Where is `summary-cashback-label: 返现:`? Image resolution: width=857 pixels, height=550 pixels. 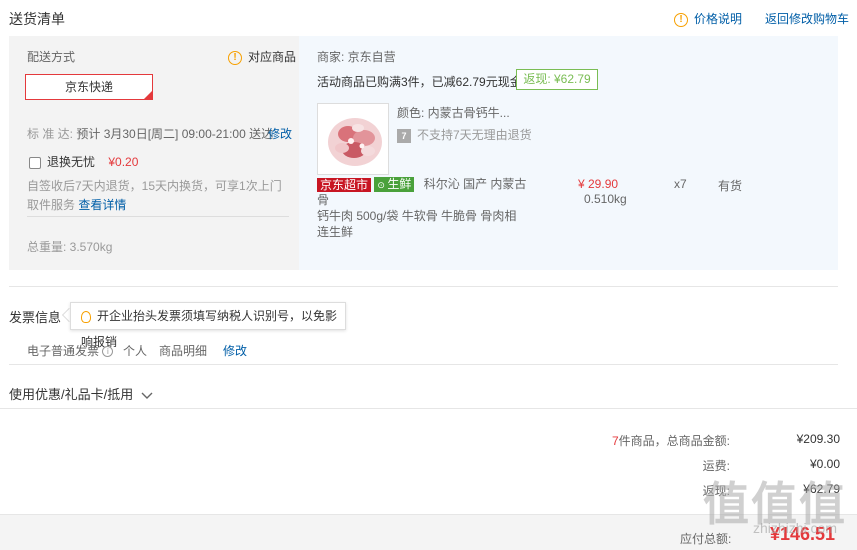 summary-cashback-label: 返现: is located at coordinates (716, 491).